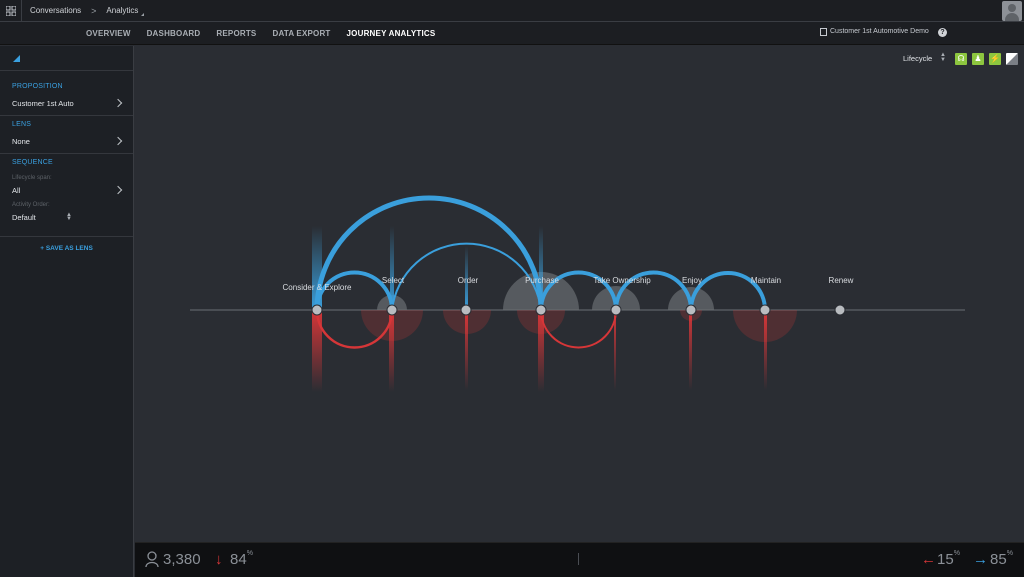  I want to click on user-count: 3,380, so click(182, 559).